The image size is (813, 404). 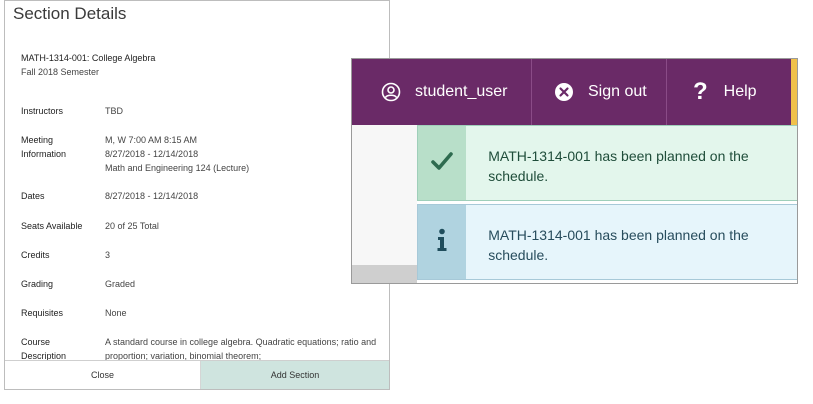 I want to click on info-icon, so click(x=442, y=242).